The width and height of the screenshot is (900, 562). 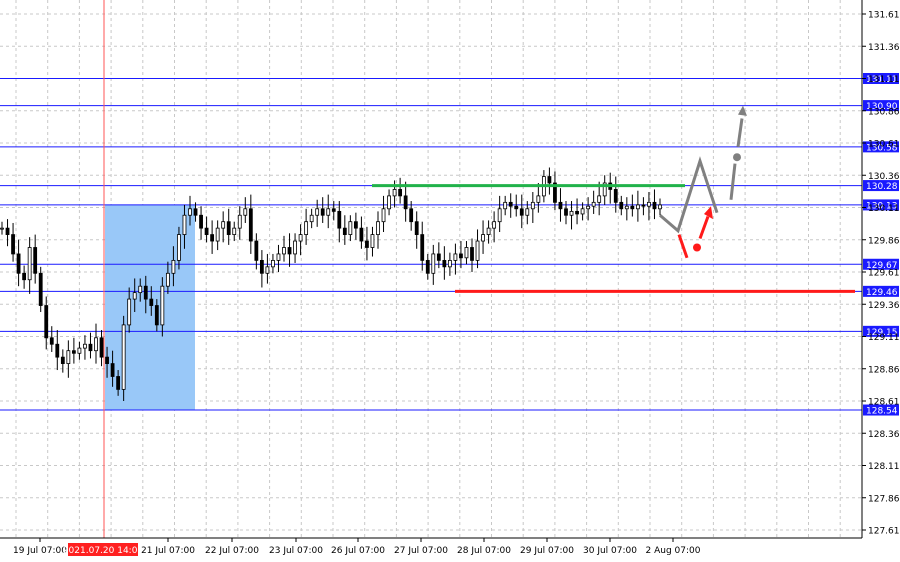 What do you see at coordinates (884, 499) in the screenshot?
I see `price-tick-label: 127.86` at bounding box center [884, 499].